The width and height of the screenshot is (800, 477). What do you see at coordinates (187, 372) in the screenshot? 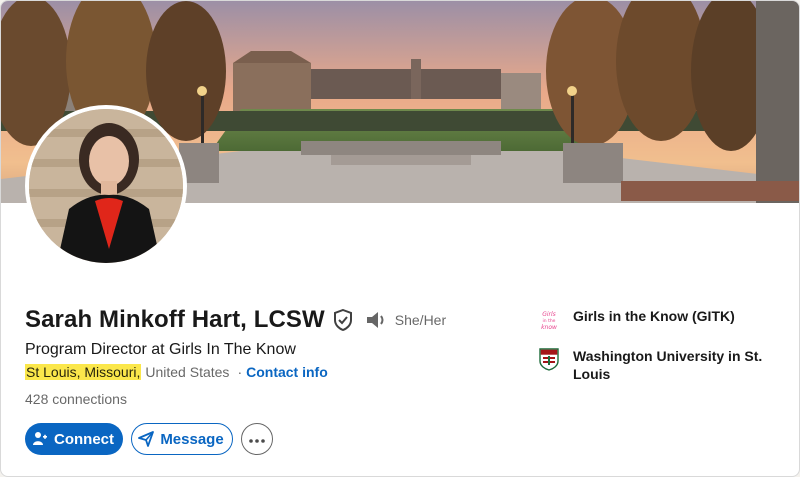
I see `location-country: United States` at bounding box center [187, 372].